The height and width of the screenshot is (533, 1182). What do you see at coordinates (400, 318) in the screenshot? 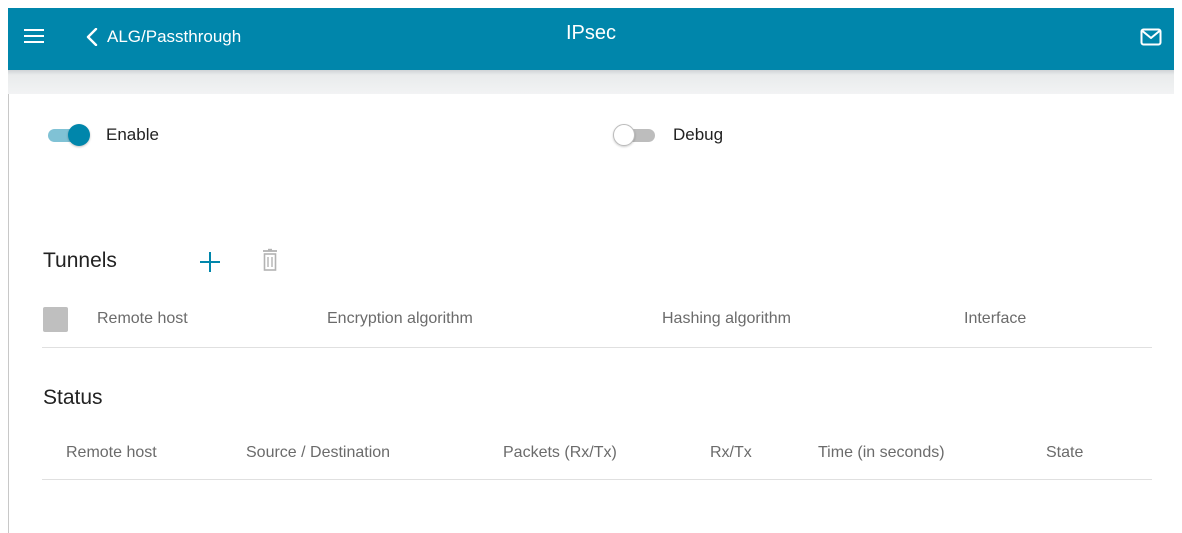
I see `tunnels-col-encryption: Encryption algorithm` at bounding box center [400, 318].